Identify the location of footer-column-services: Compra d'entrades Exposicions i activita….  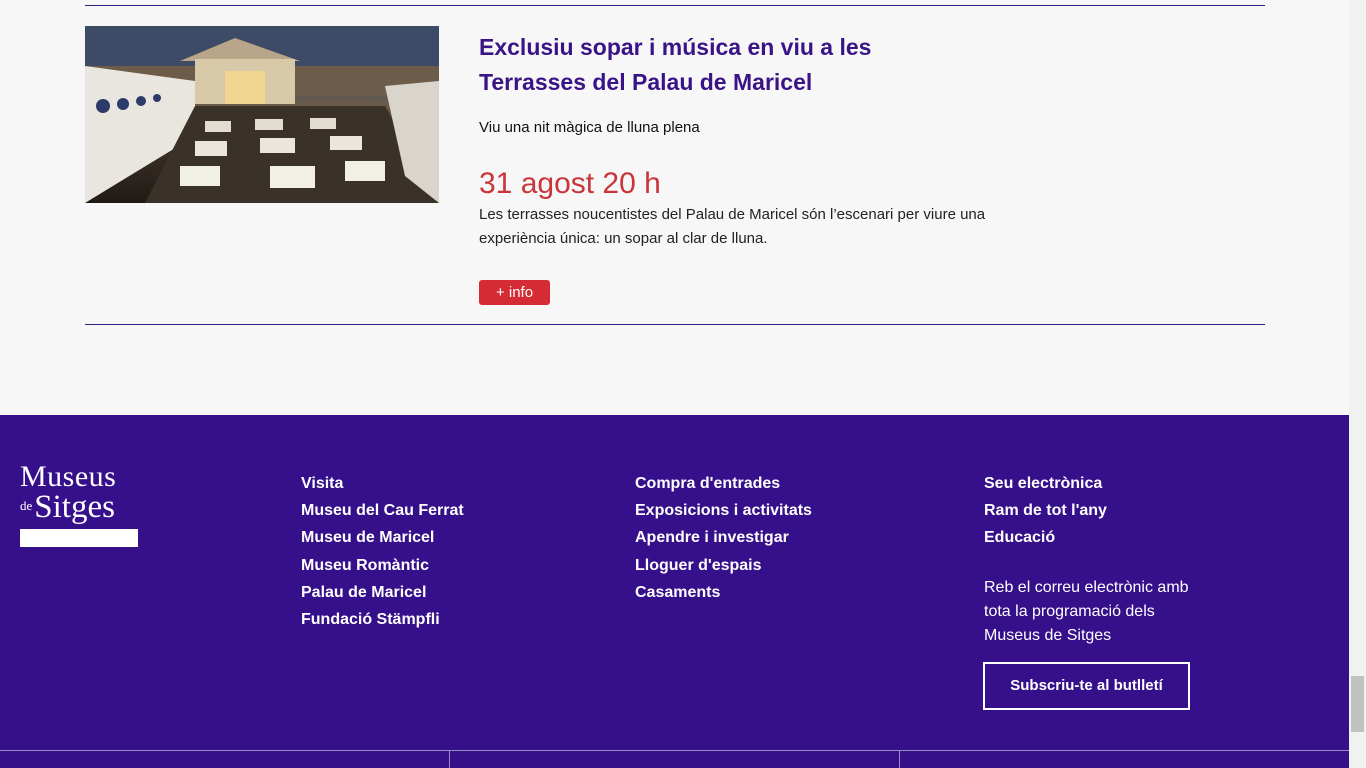
(723, 538).